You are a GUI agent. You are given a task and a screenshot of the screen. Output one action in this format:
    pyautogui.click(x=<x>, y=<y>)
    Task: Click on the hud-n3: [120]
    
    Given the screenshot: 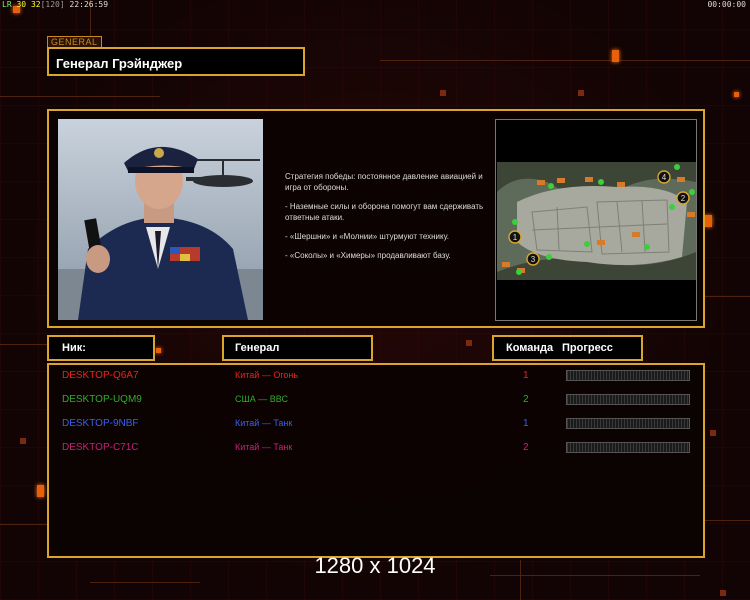 What is the action you would take?
    pyautogui.click(x=52, y=4)
    